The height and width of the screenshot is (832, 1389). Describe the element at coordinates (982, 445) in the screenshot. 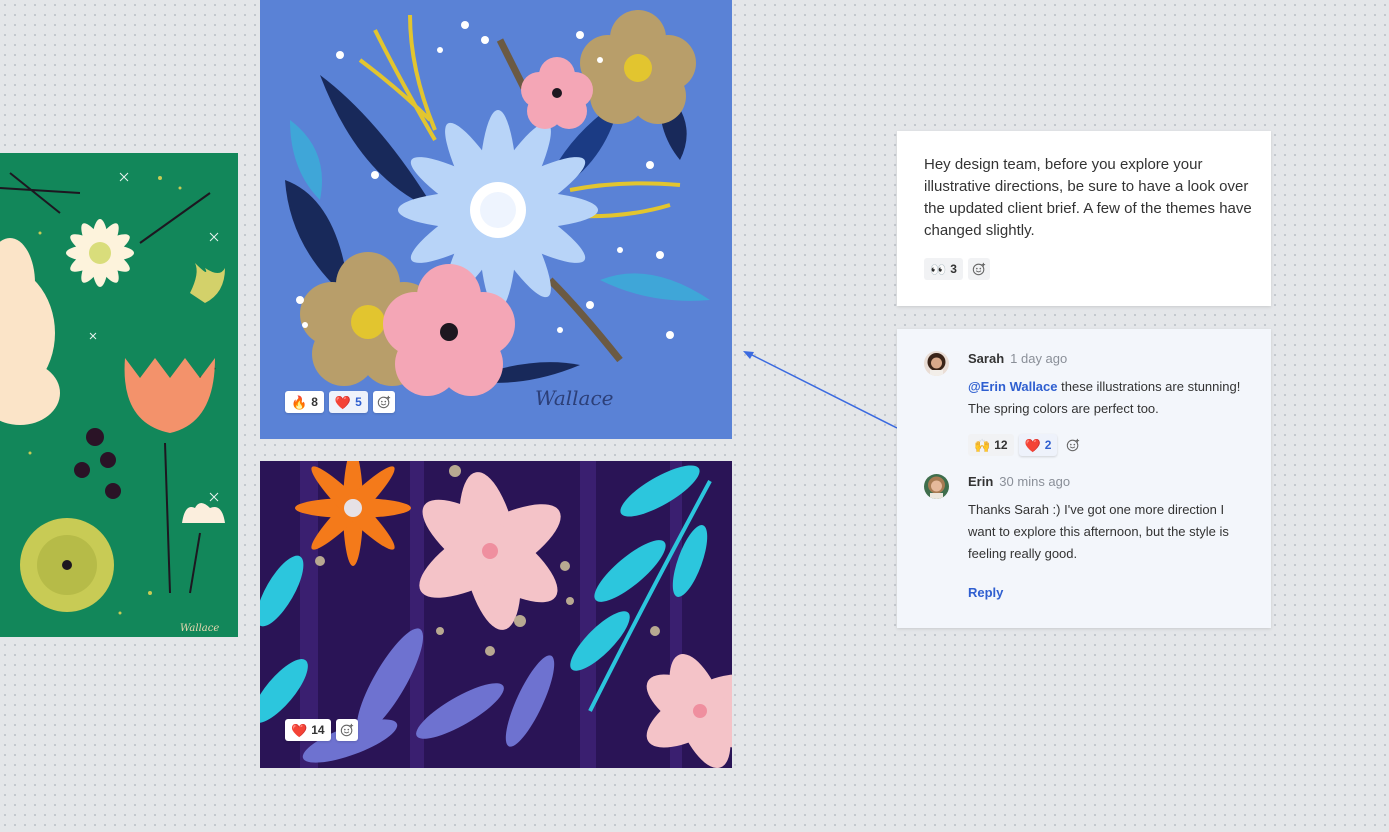

I see `raised-hands-emoji-icon: 🙌` at that location.